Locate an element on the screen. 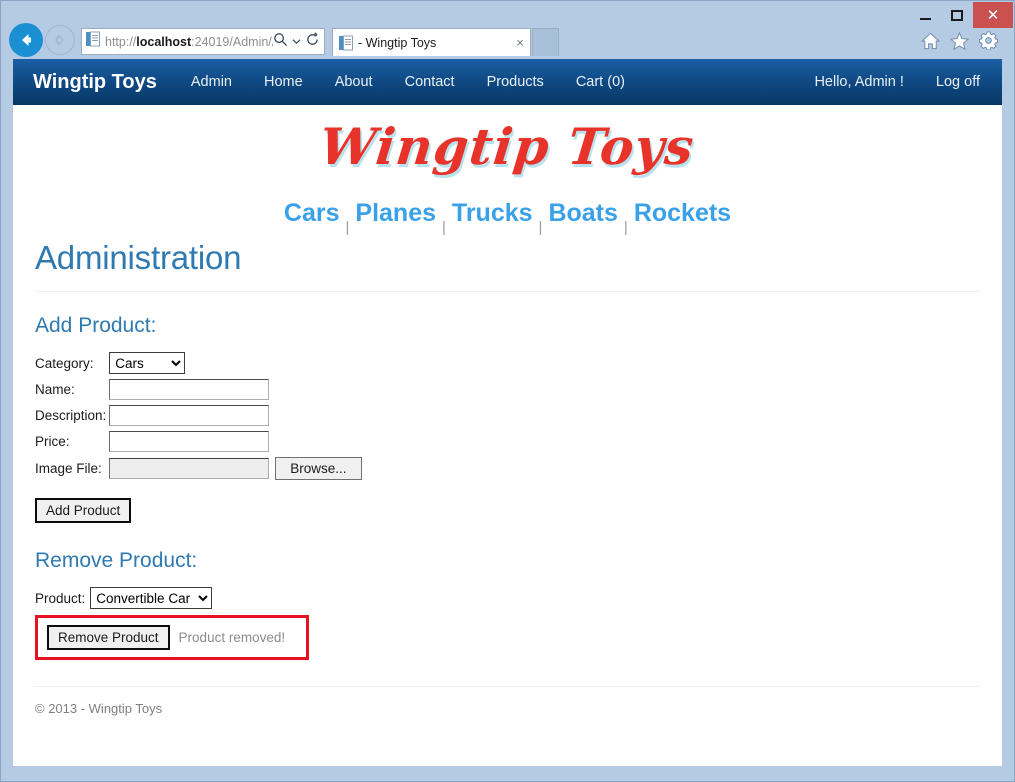 The width and height of the screenshot is (1015, 782). new-tab-button is located at coordinates (545, 42).